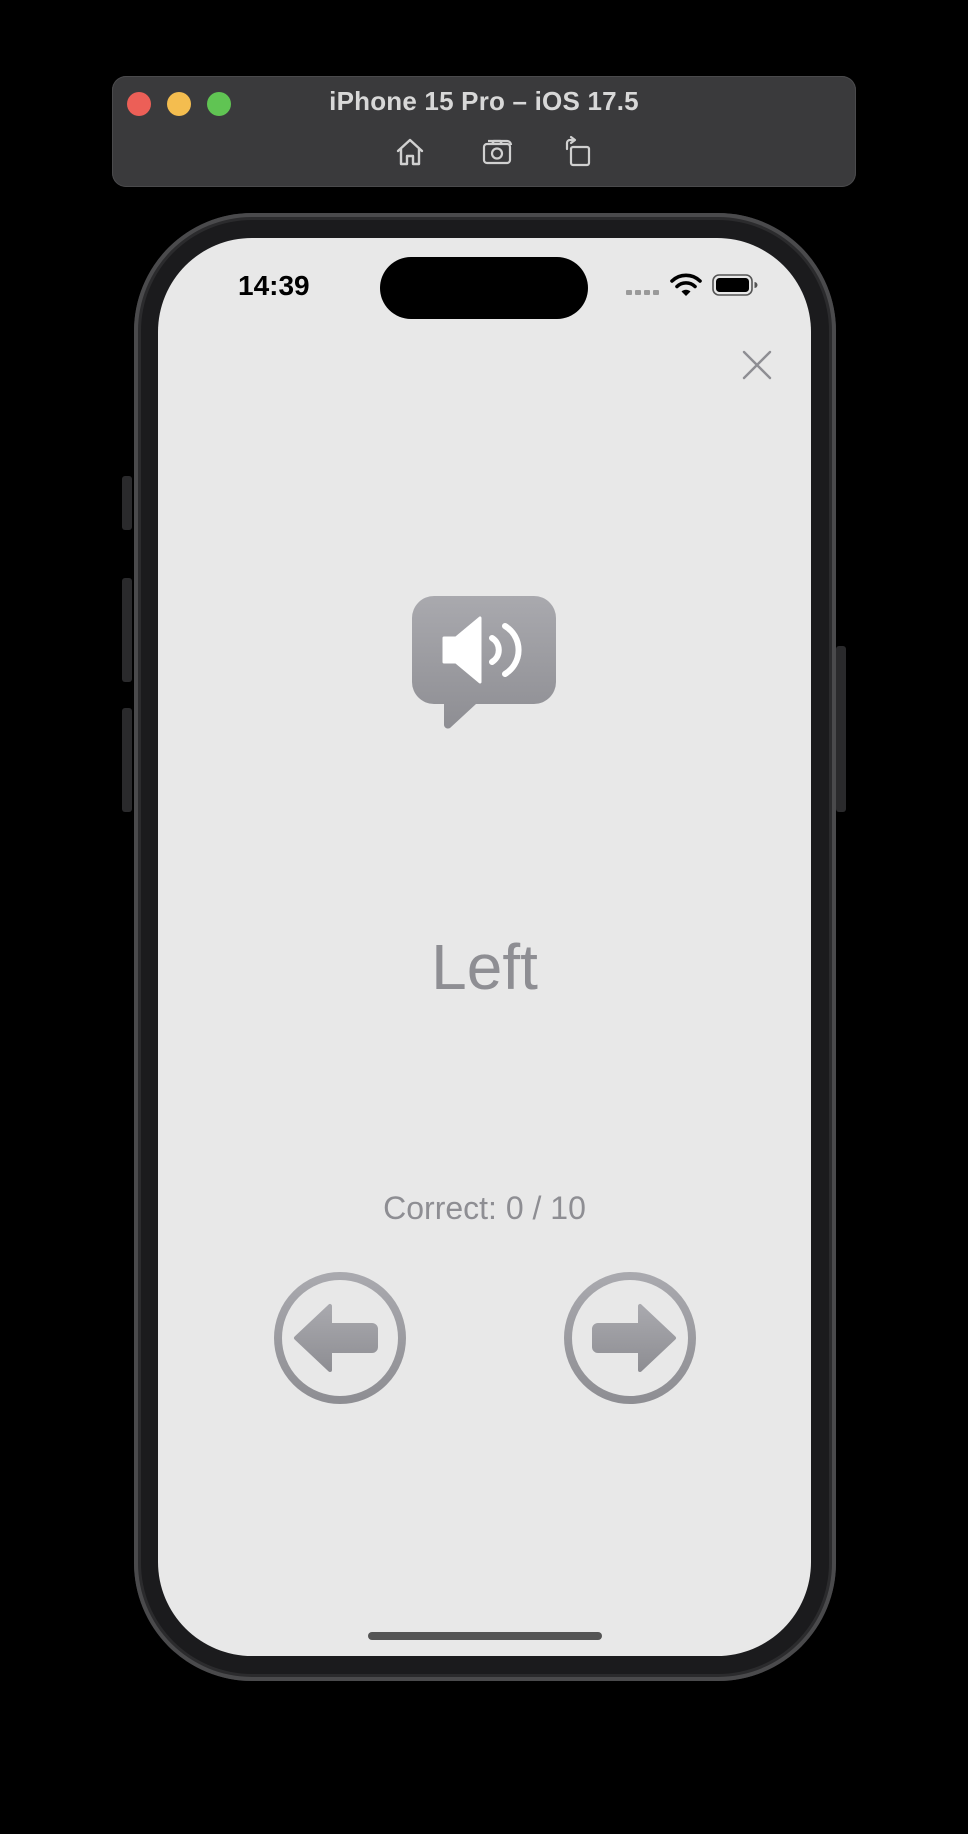 The height and width of the screenshot is (1834, 968). What do you see at coordinates (686, 284) in the screenshot?
I see `wifi-icon` at bounding box center [686, 284].